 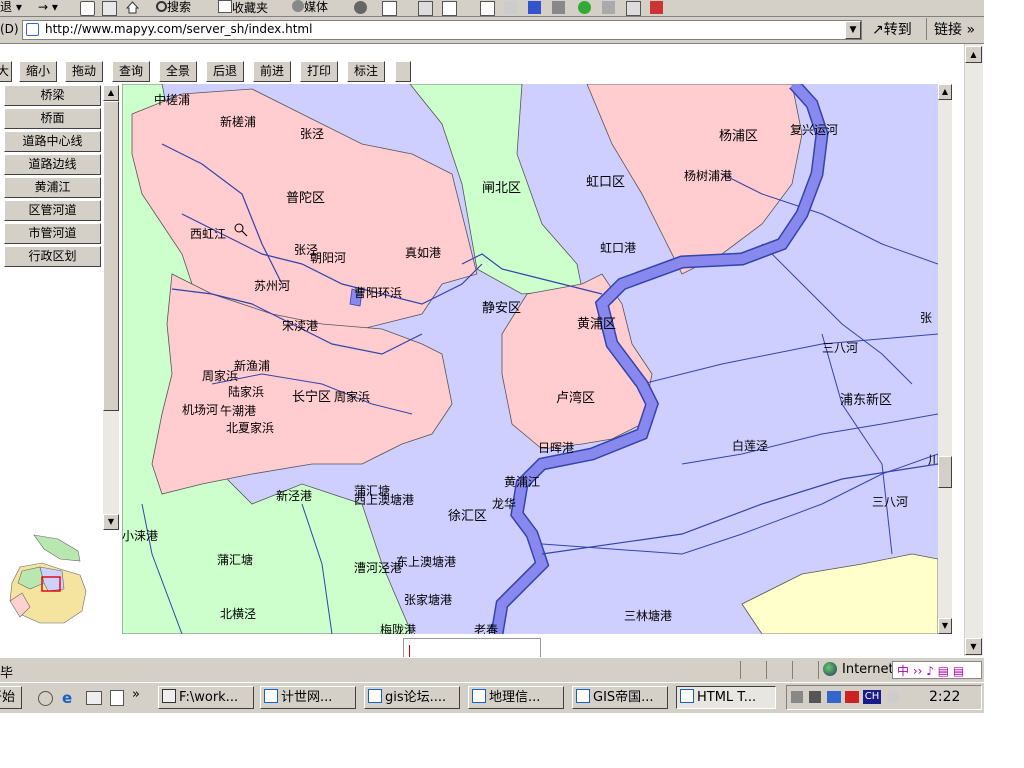 I want to click on map-scrollbar: ▲ ▼, so click(x=945, y=359).